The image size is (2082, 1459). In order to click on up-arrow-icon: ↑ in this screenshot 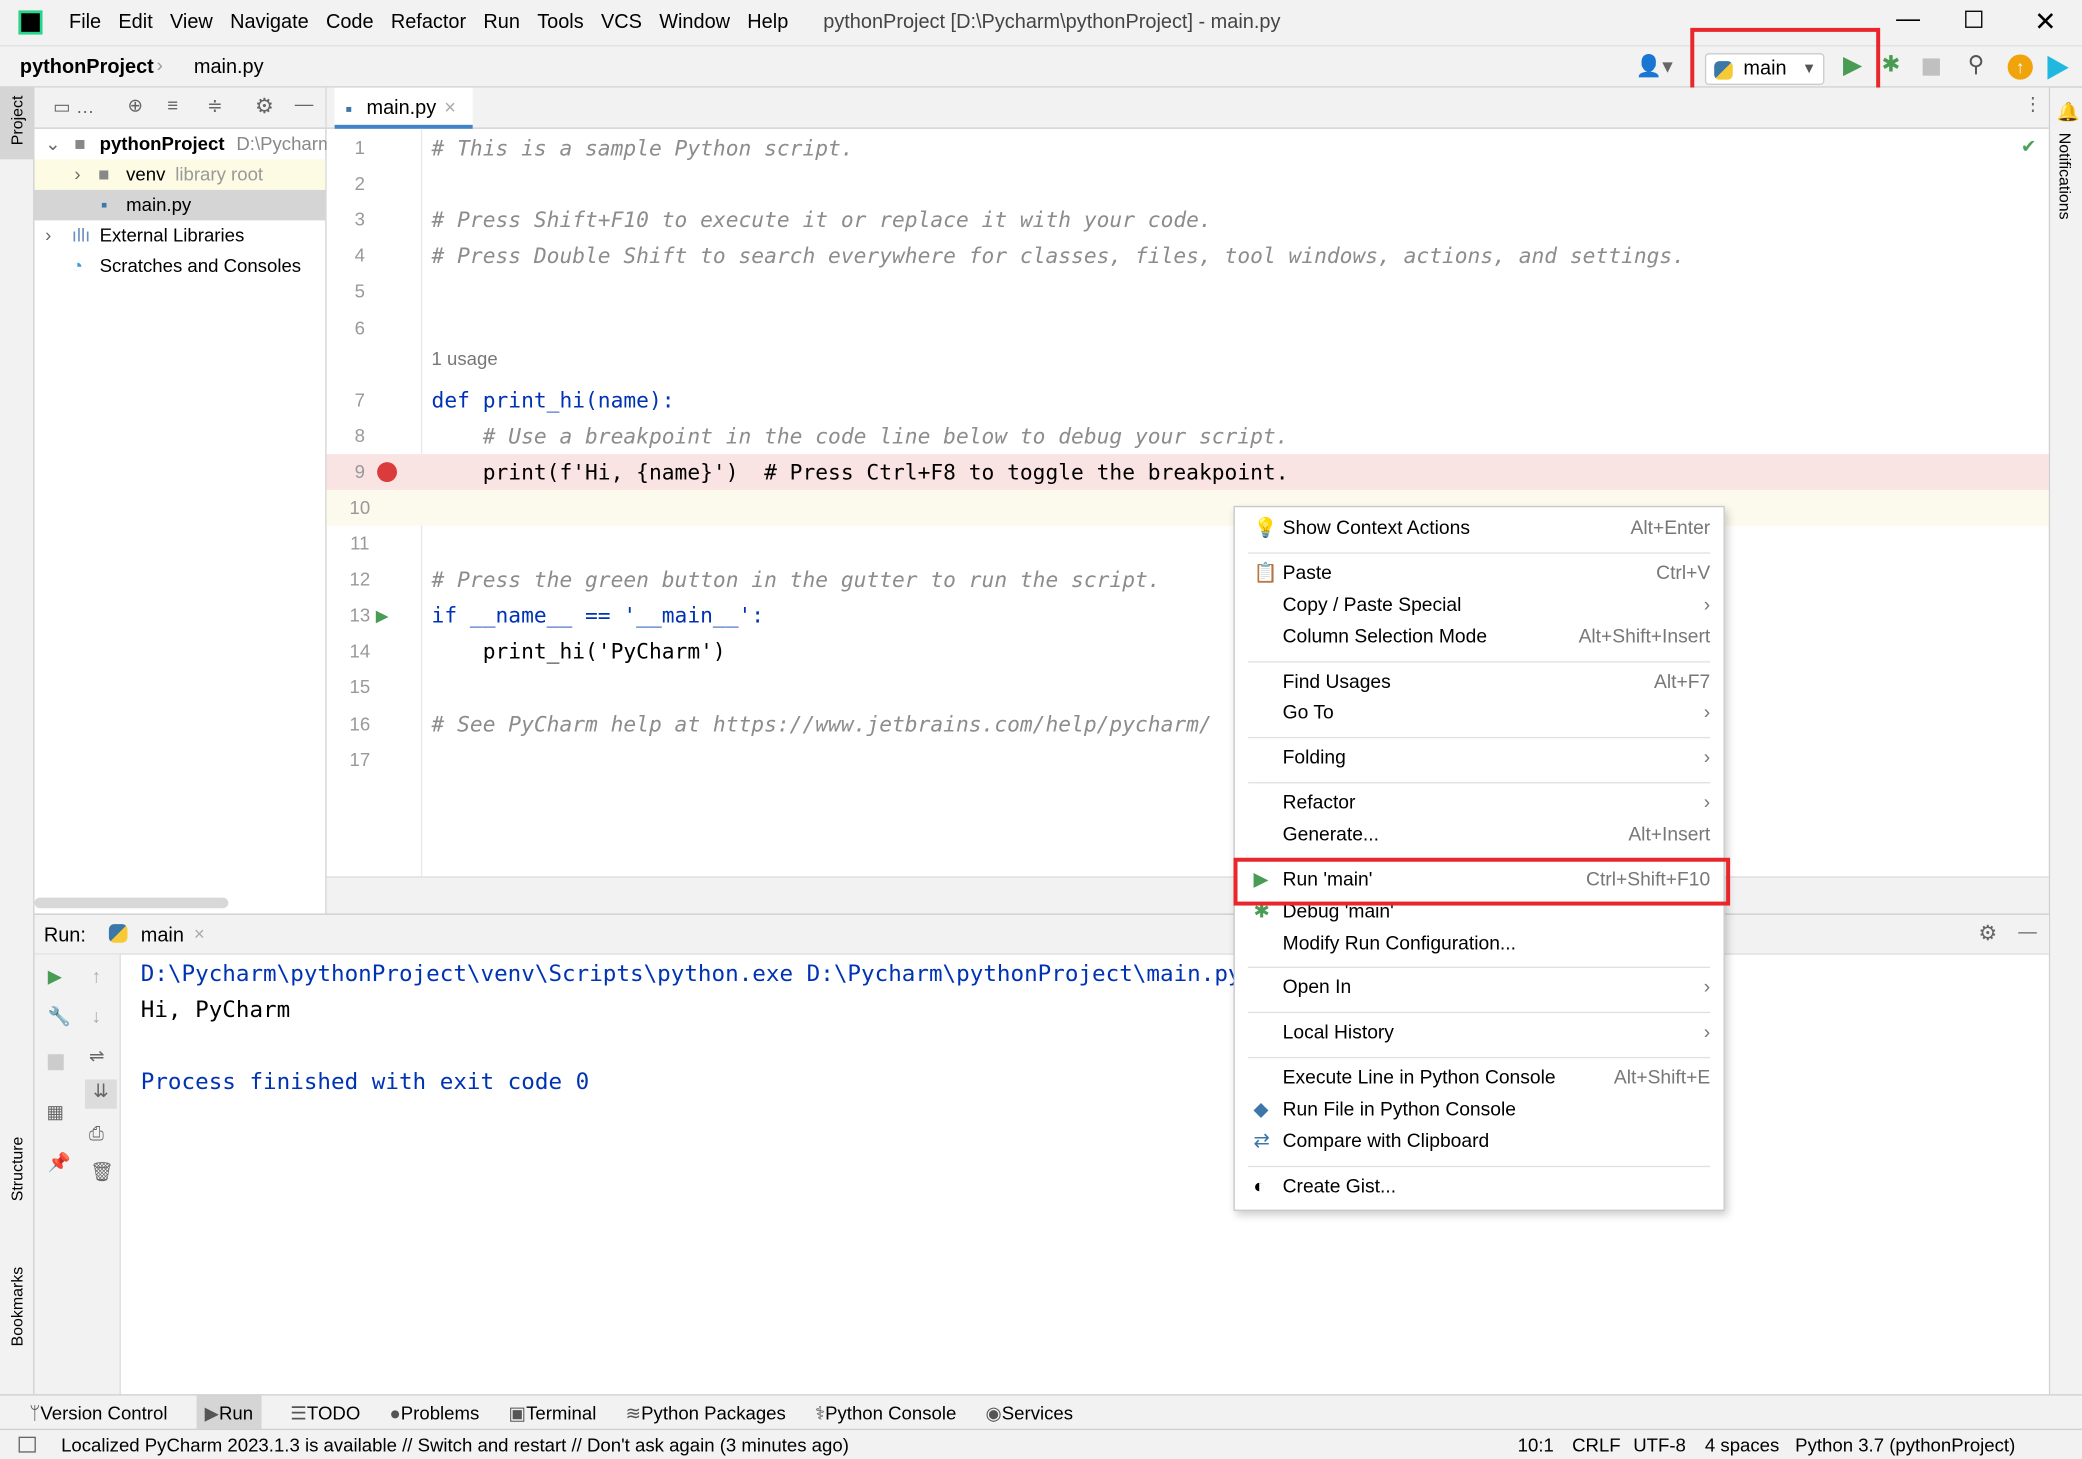, I will do `click(96, 975)`.